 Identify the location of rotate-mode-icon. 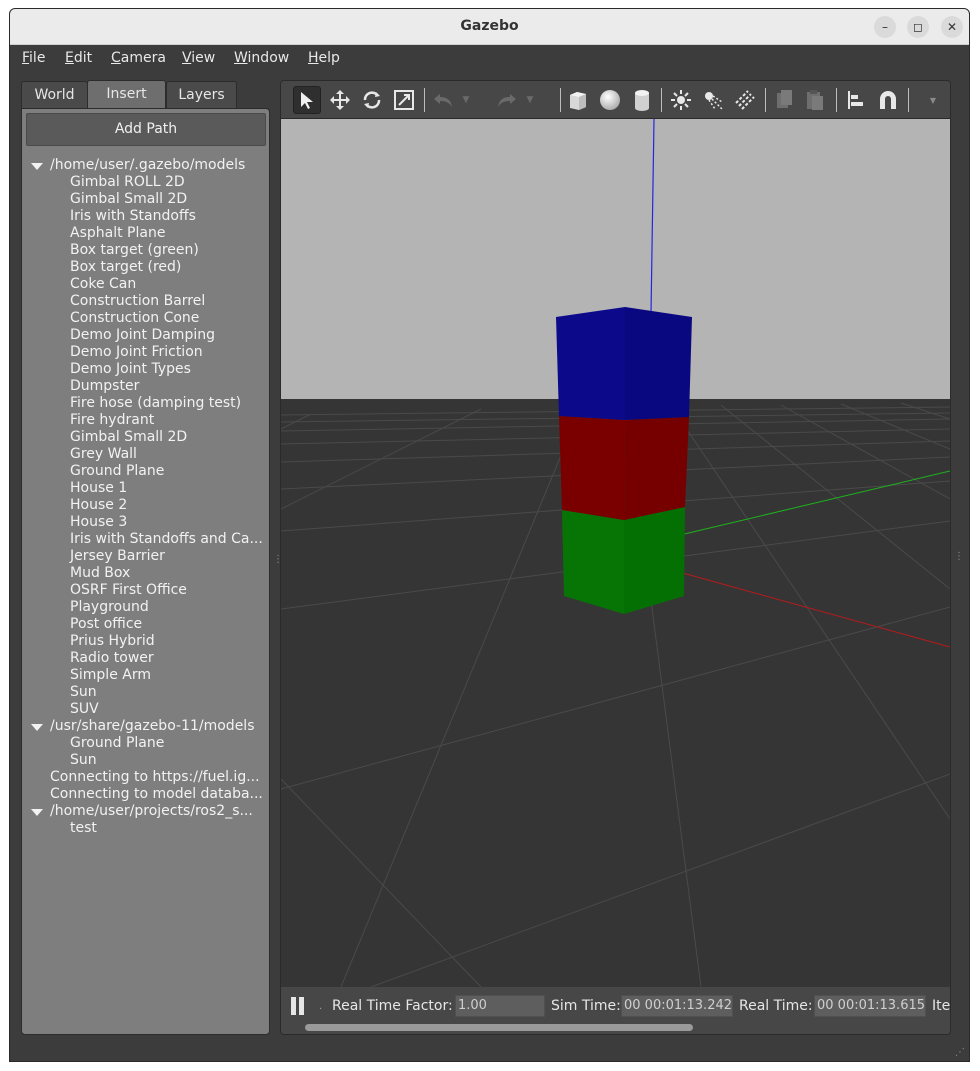
(372, 100).